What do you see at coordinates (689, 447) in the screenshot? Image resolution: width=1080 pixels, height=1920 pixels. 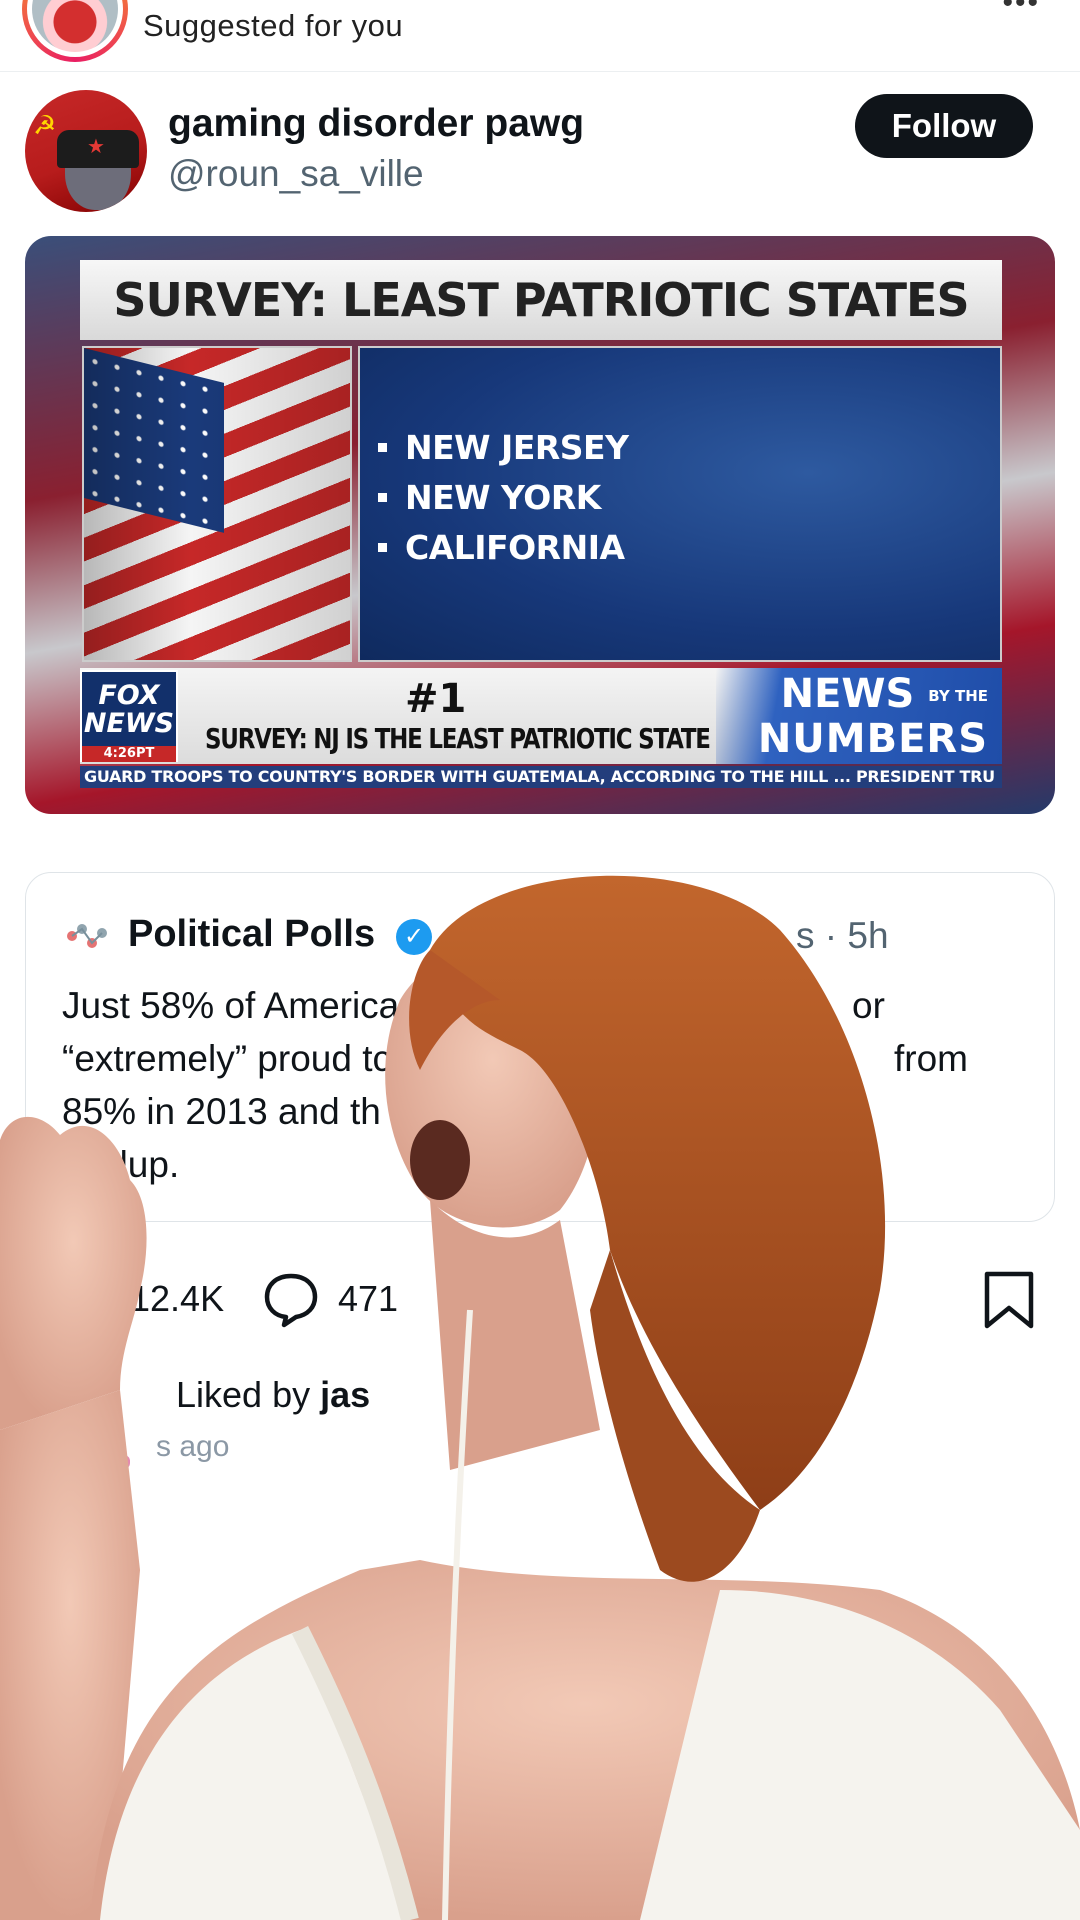 I see `list-item: NEW JERSEY` at bounding box center [689, 447].